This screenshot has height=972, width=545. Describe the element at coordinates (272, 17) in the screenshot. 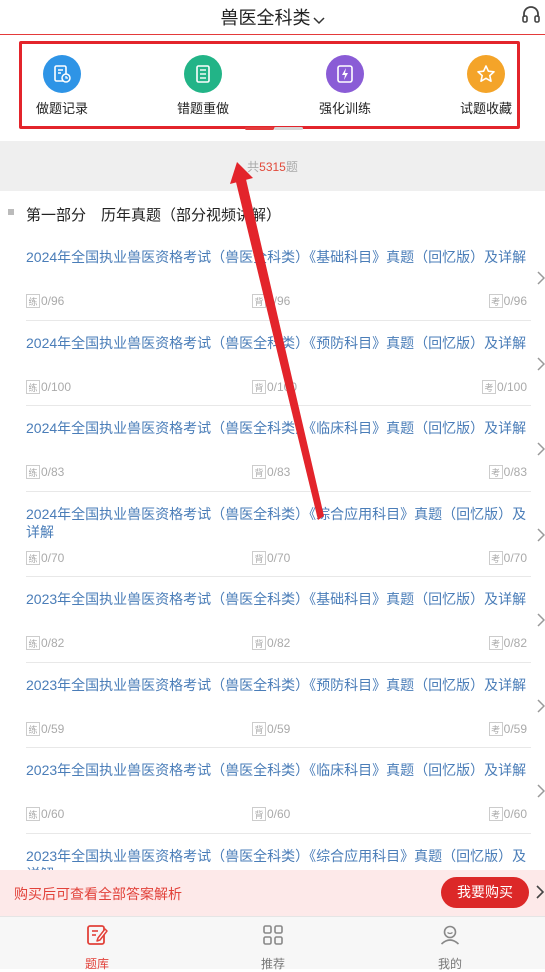

I see `category-selector: 兽医全科类` at that location.